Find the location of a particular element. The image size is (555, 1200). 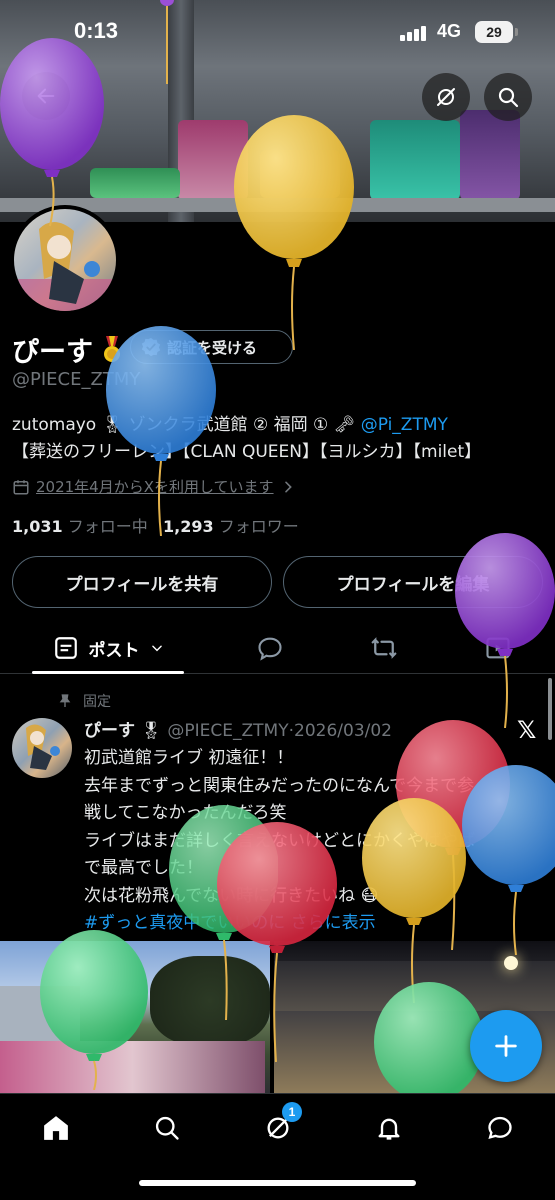

nav-search is located at coordinates (167, 1128).